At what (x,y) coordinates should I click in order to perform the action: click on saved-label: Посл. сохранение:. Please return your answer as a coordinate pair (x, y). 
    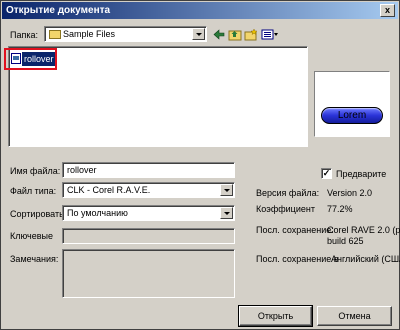
    Looking at the image, I should click on (295, 230).